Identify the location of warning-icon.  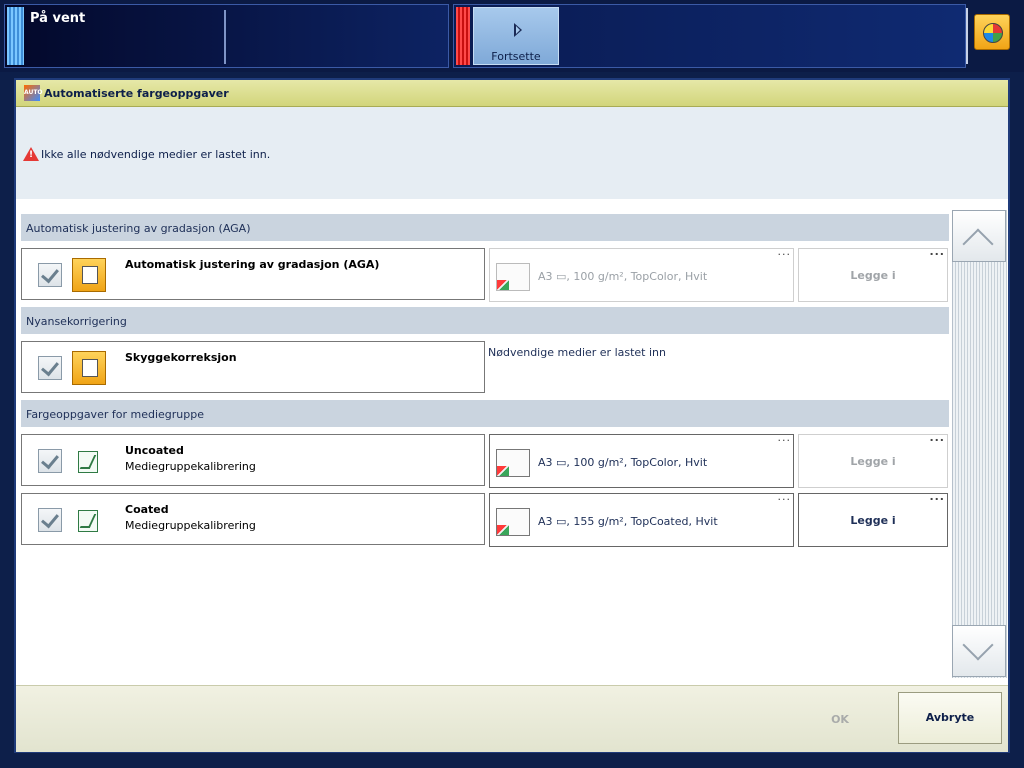
(31, 154).